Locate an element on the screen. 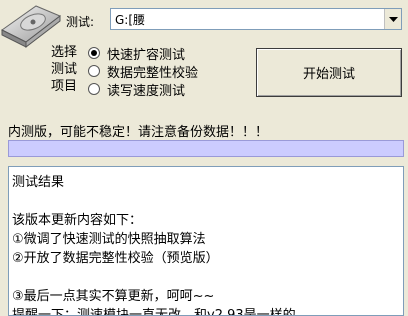 This screenshot has height=316, width=408. radio-read-write-speed-test: 读写速度测试 is located at coordinates (143, 89).